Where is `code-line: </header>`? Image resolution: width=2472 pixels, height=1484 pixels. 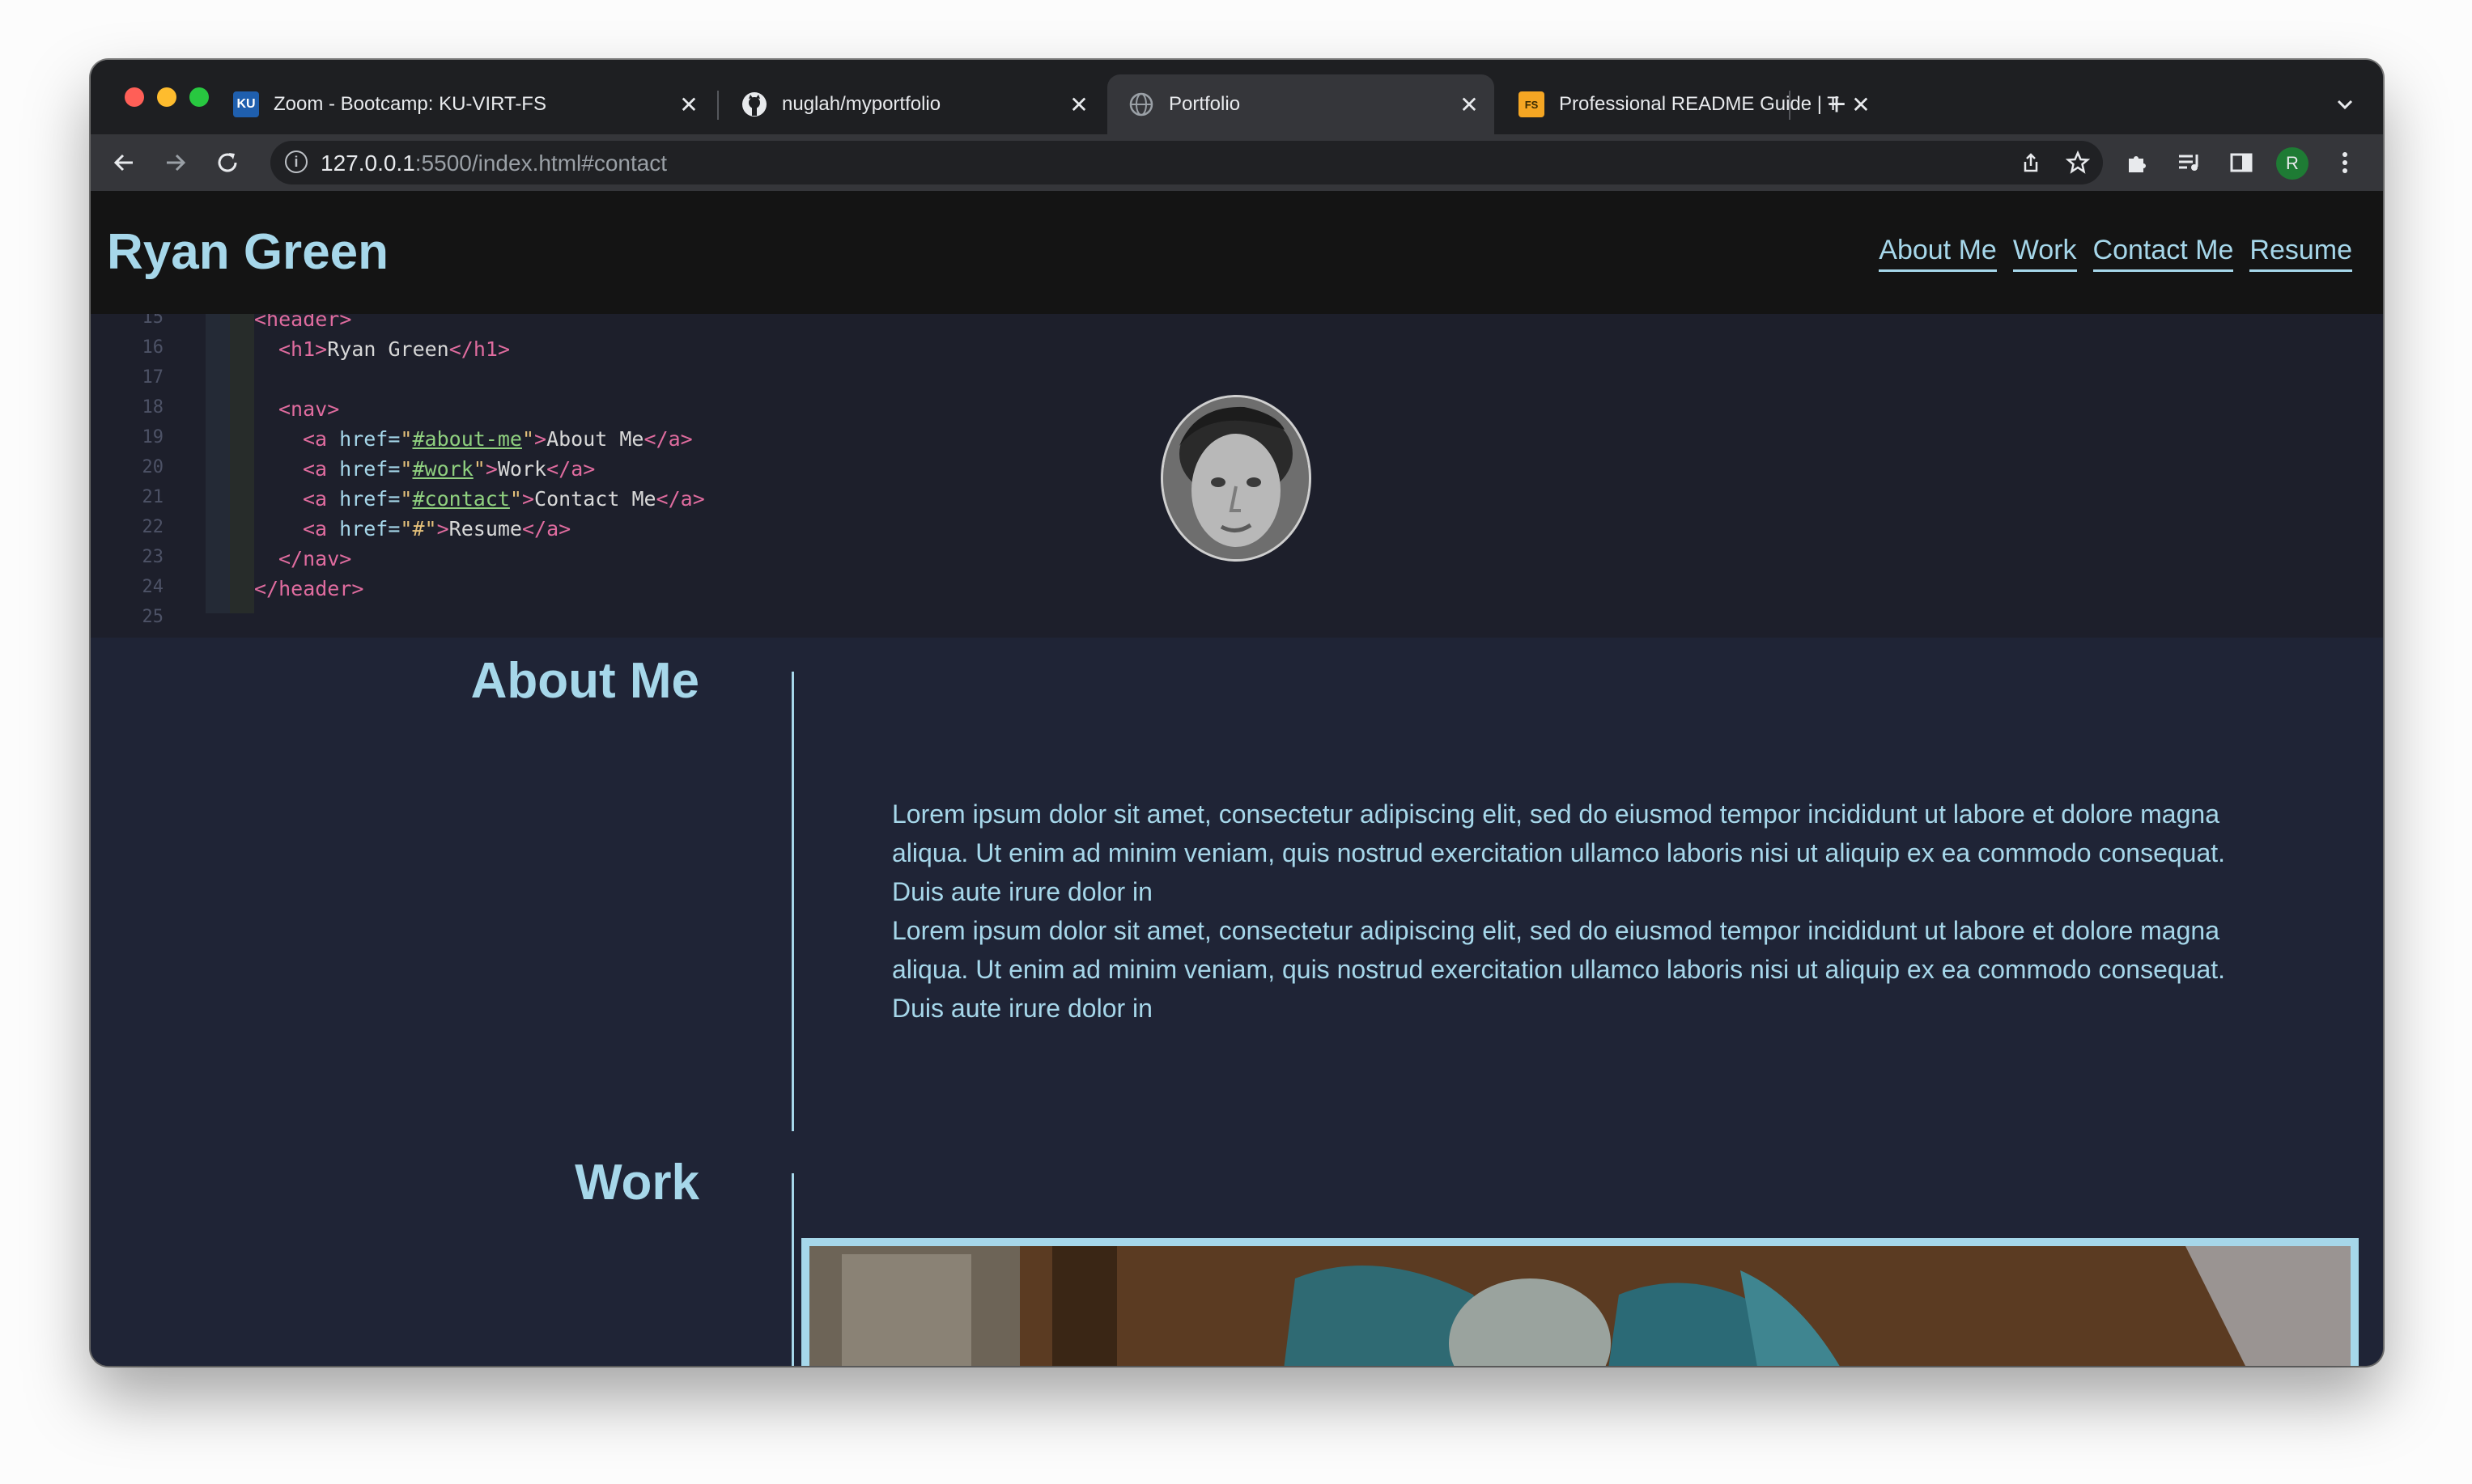 code-line: </header> is located at coordinates (309, 589).